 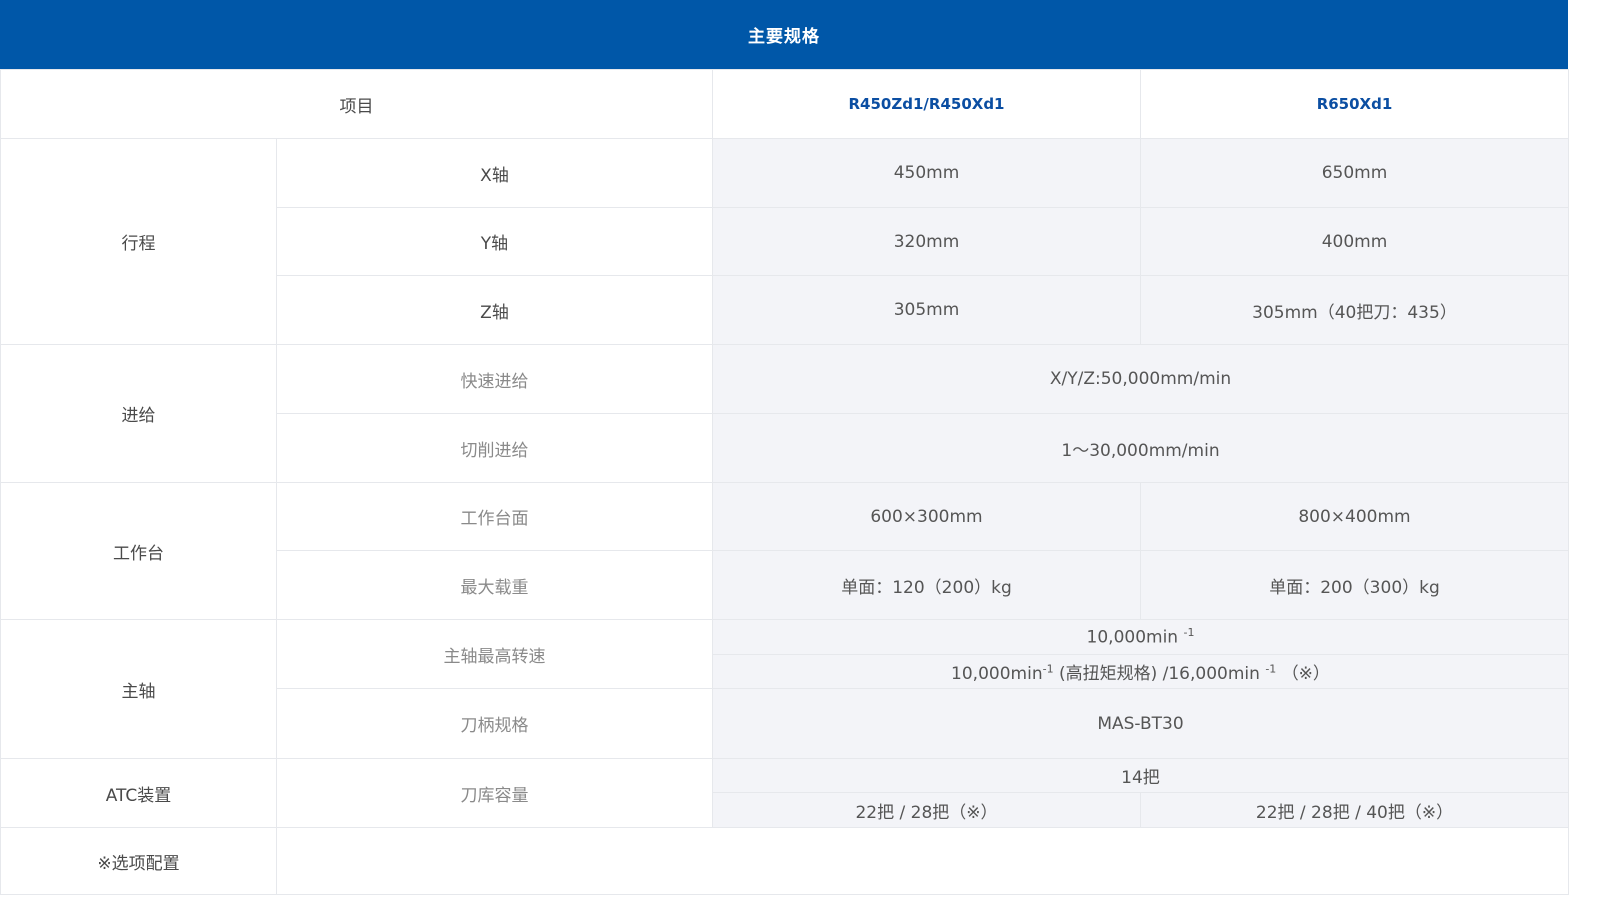 What do you see at coordinates (494, 654) in the screenshot?
I see `row-label-spindle-speed: 主轴最高转速` at bounding box center [494, 654].